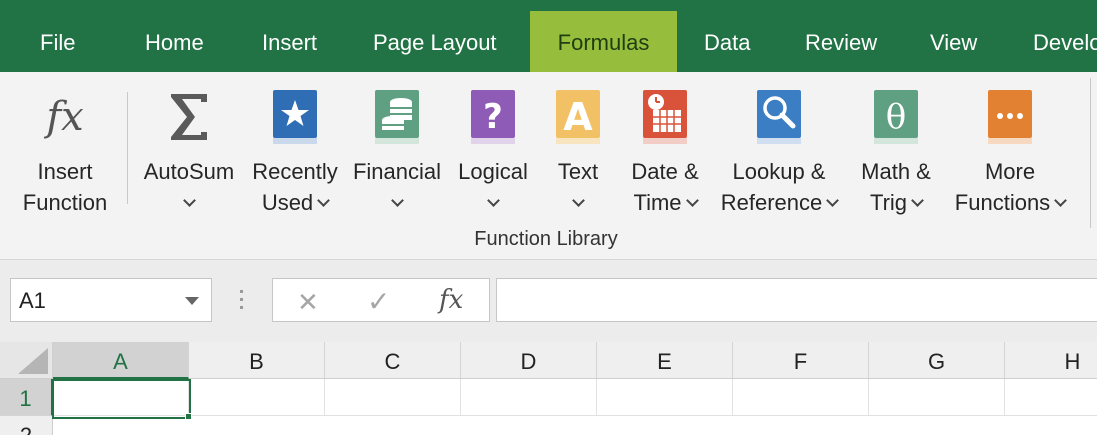  I want to click on select-all-corner, so click(26, 360).